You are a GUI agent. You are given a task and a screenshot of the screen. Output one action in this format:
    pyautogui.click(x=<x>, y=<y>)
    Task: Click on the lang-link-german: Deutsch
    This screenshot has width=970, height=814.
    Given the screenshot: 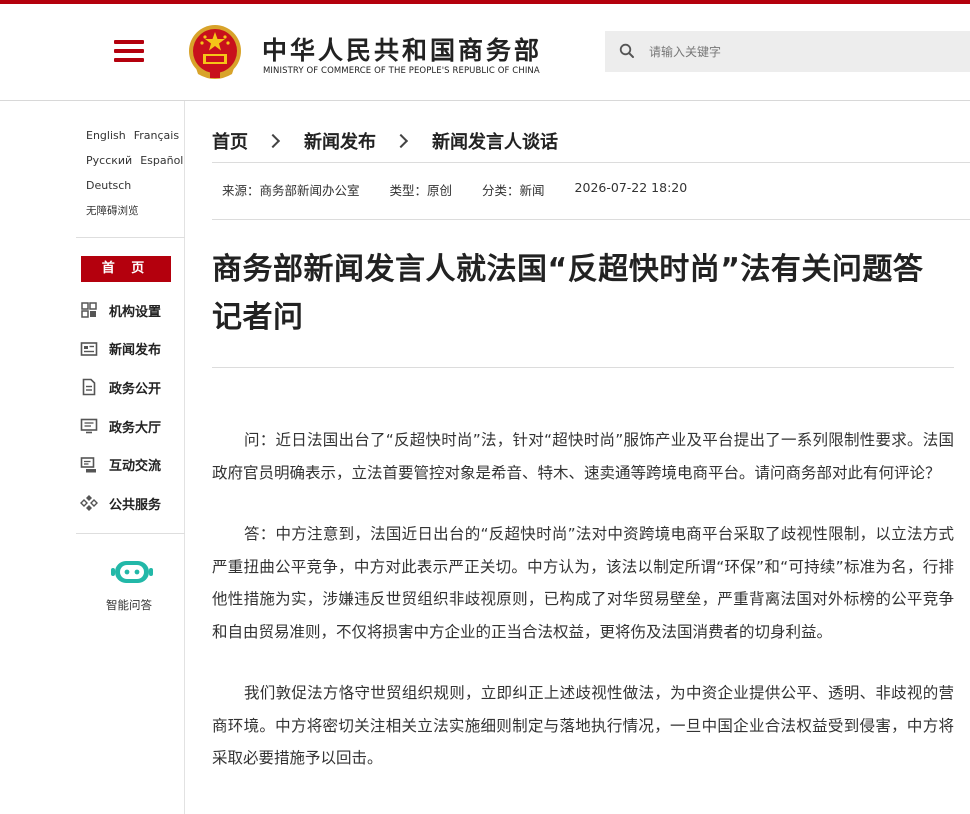 What is the action you would take?
    pyautogui.click(x=108, y=185)
    